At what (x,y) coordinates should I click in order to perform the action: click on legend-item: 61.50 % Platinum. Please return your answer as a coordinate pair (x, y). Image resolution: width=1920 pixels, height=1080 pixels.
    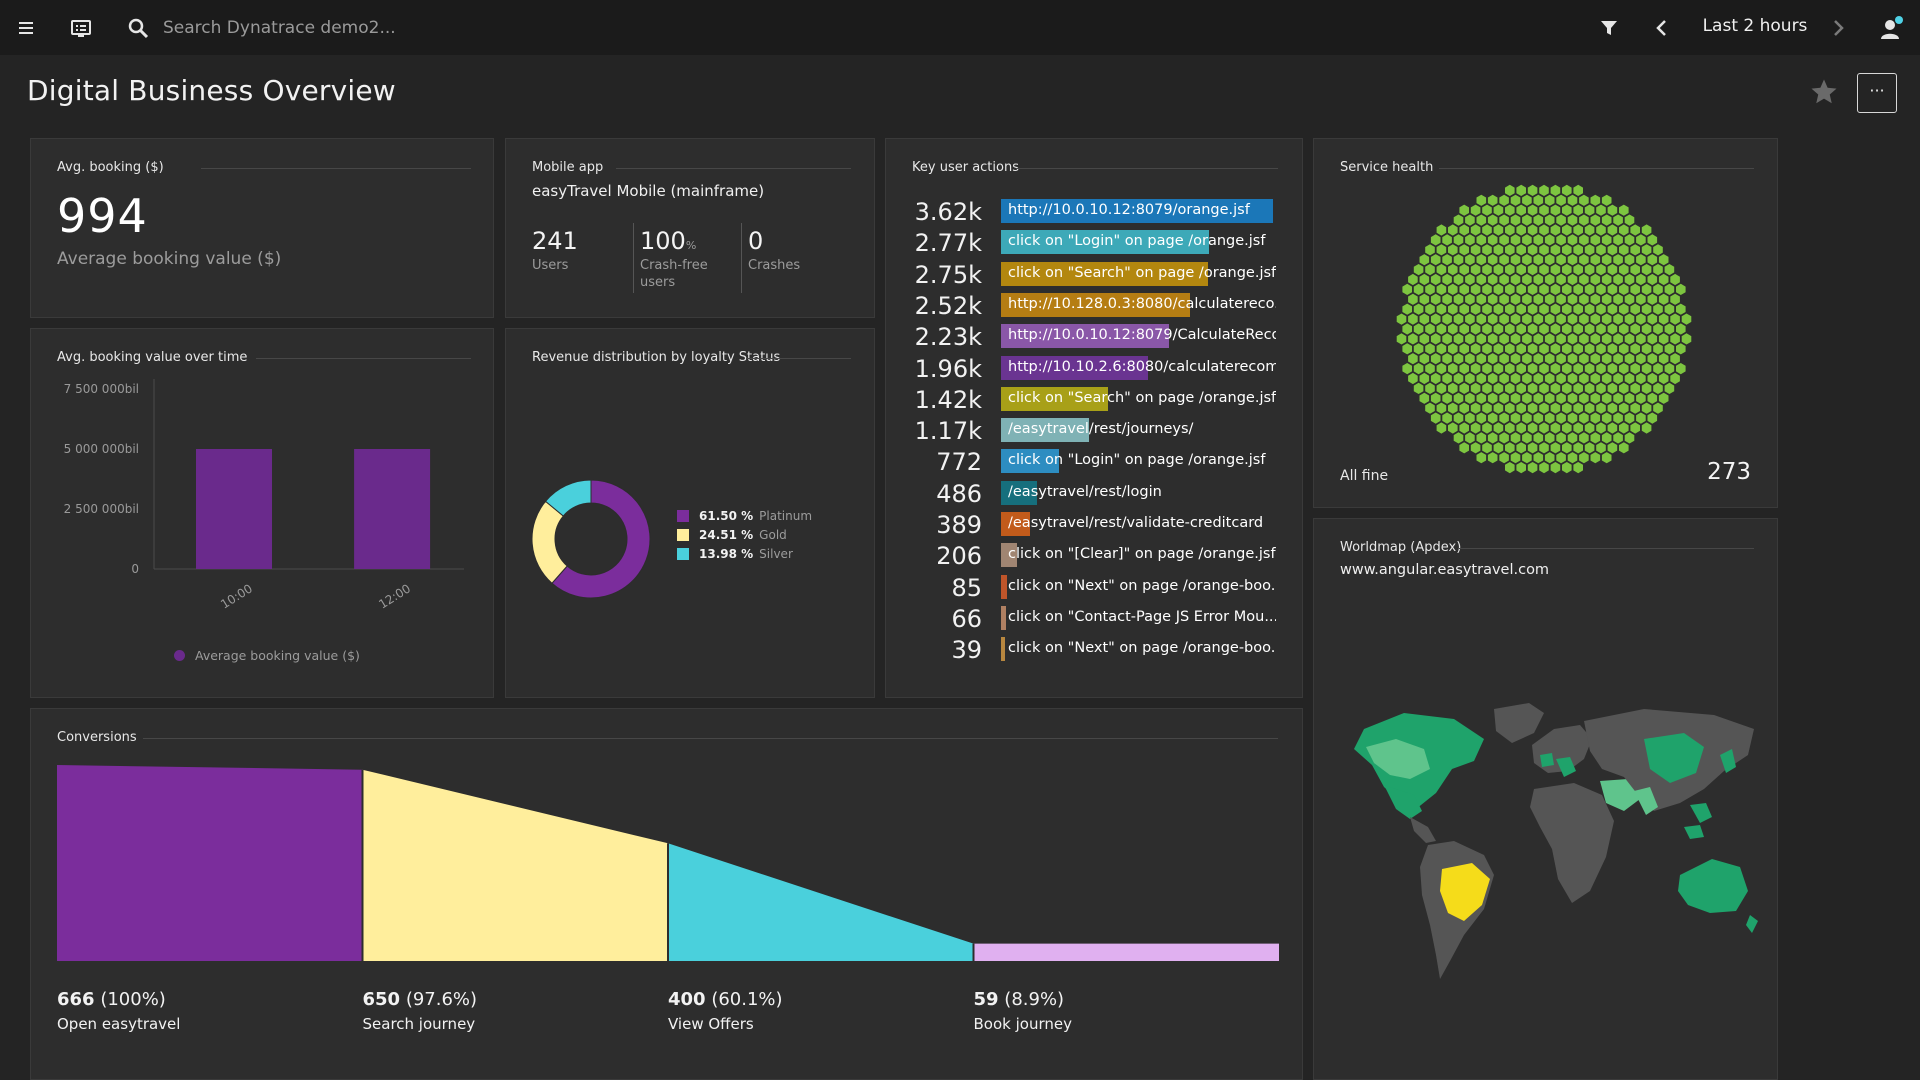
    Looking at the image, I should click on (744, 516).